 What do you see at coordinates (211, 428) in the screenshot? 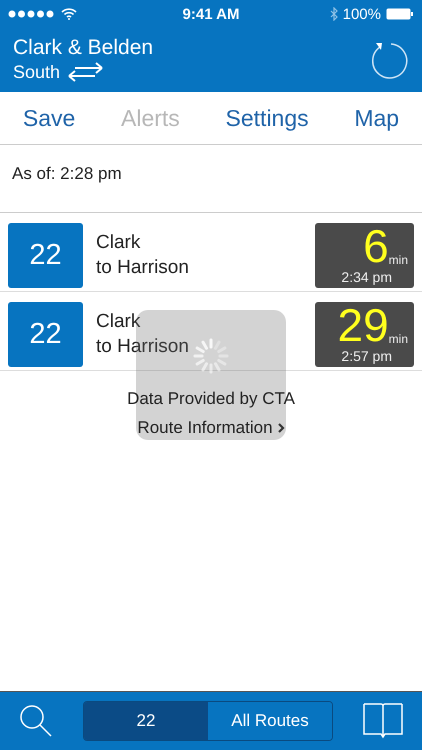
I see `route-info-link: Route Information` at bounding box center [211, 428].